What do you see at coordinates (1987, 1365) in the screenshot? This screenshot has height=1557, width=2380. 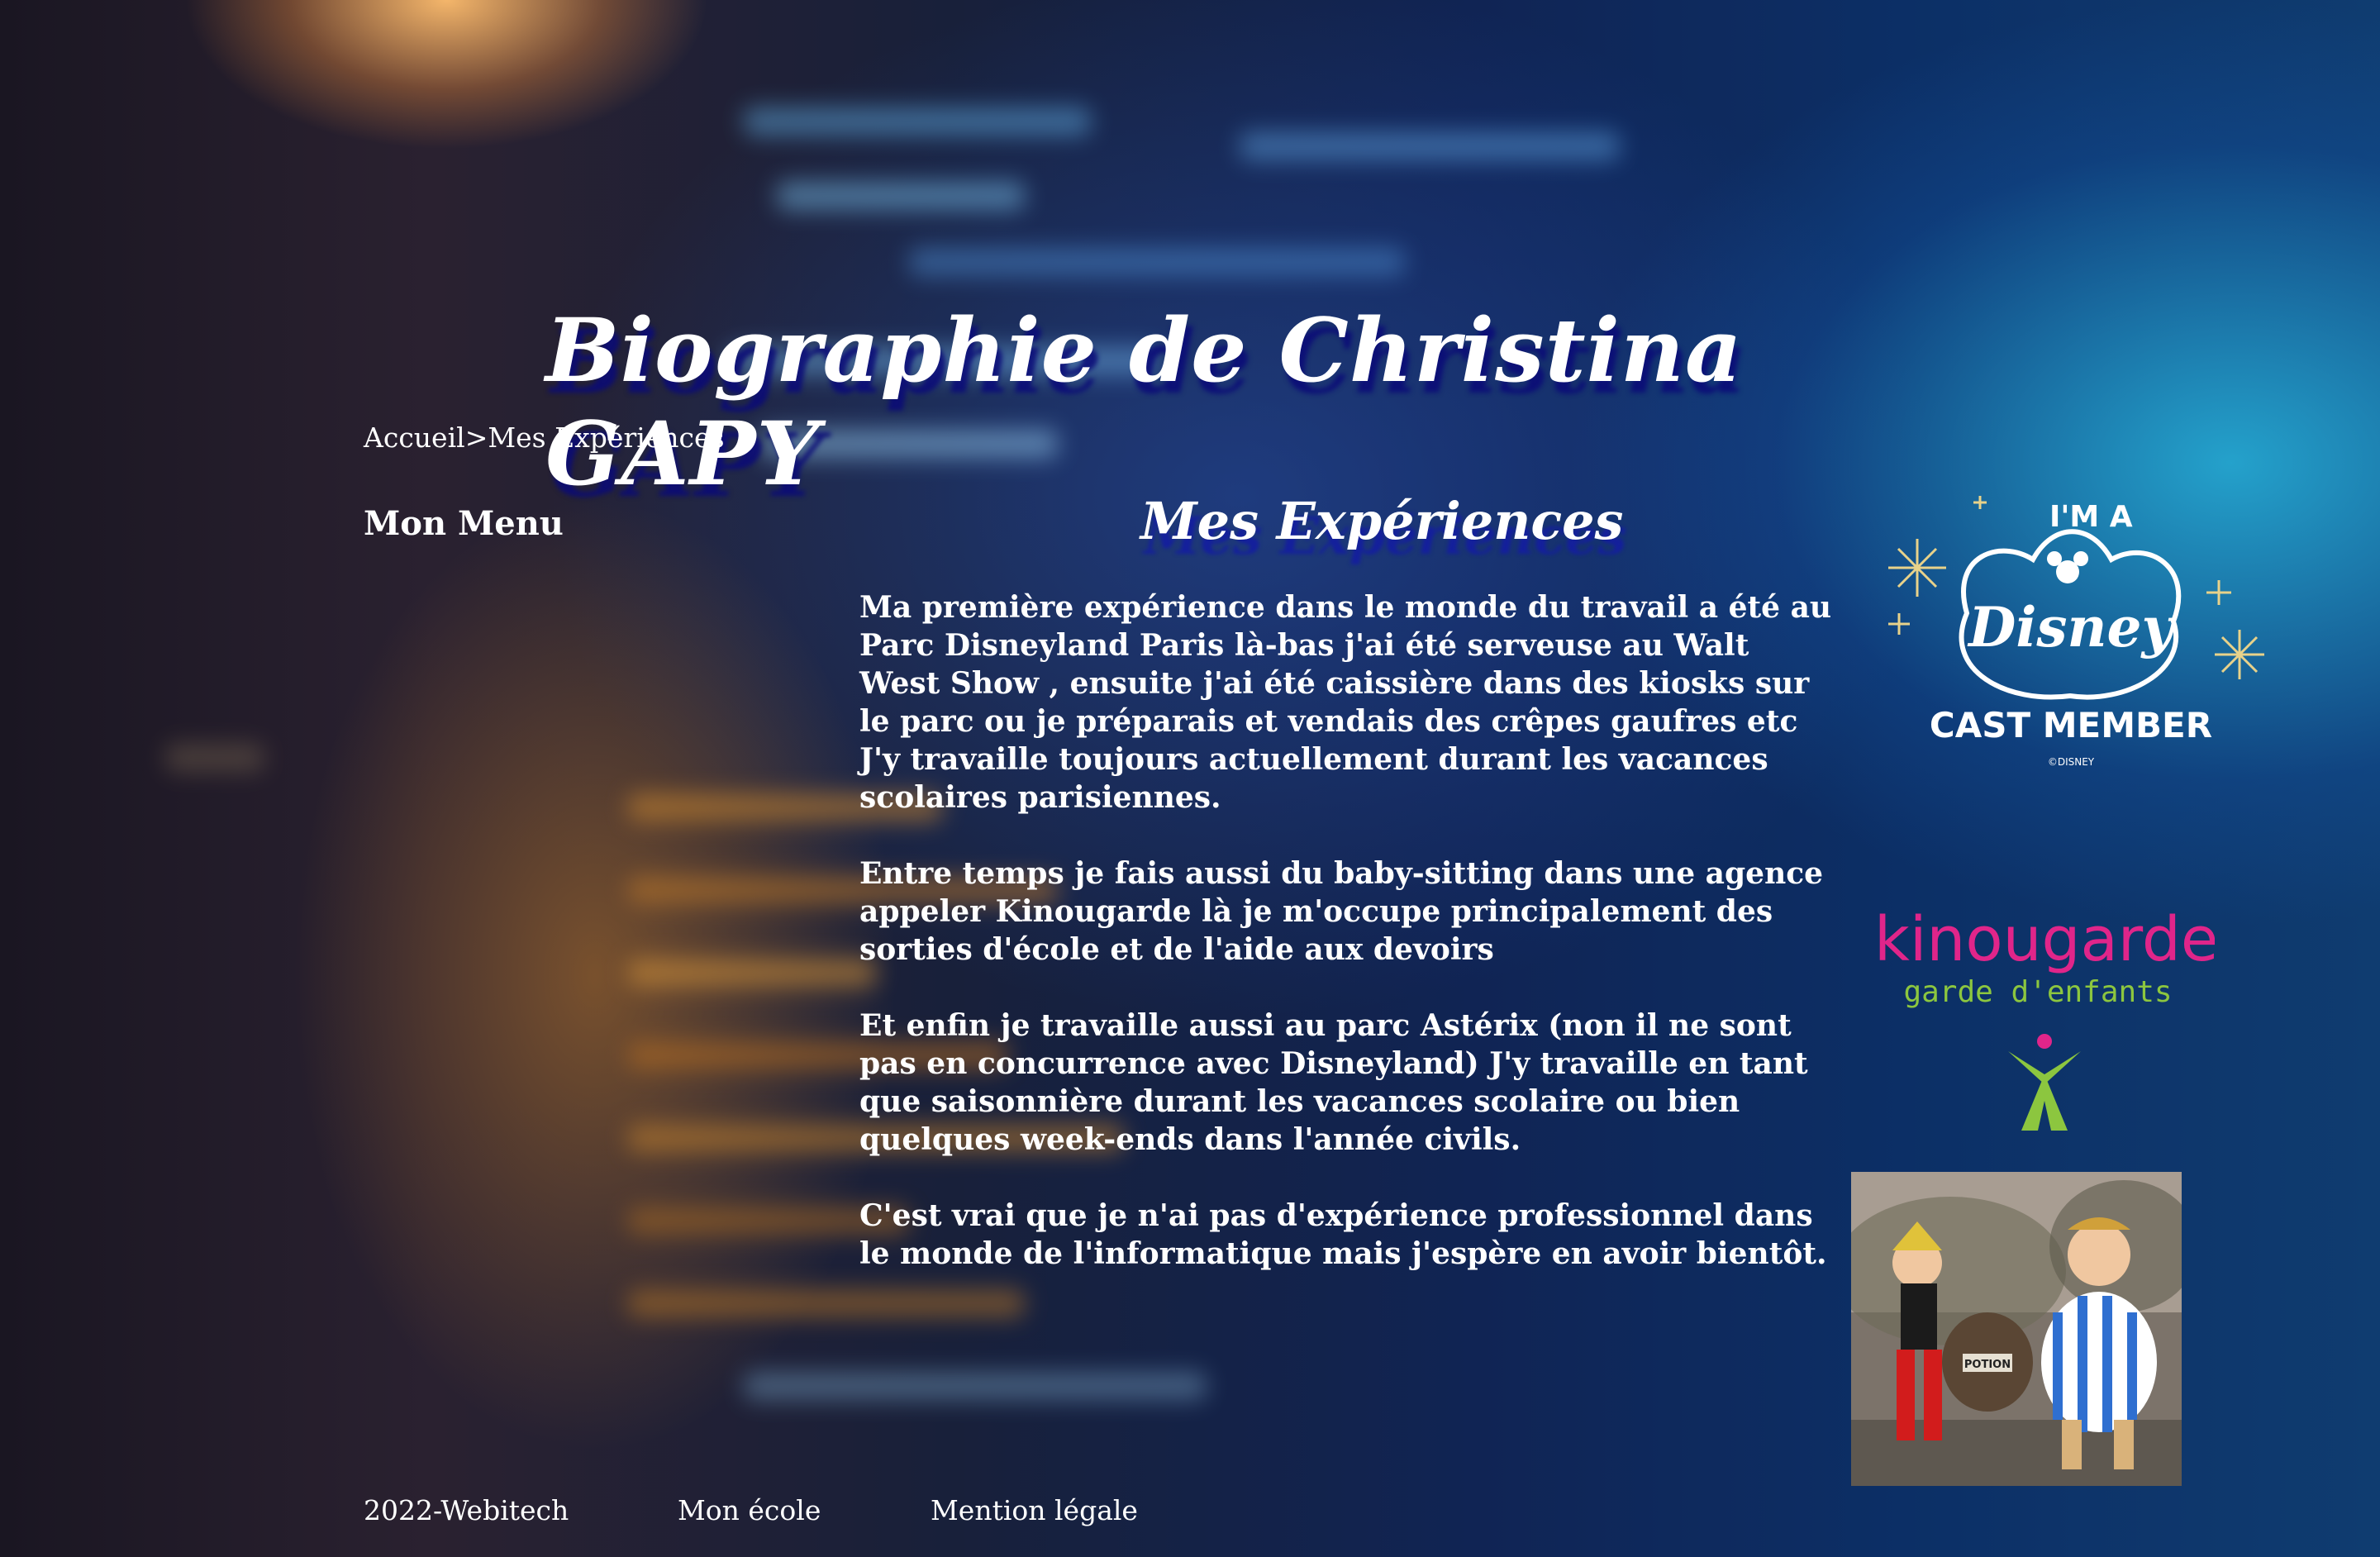 I see `potion-sign: POTION` at bounding box center [1987, 1365].